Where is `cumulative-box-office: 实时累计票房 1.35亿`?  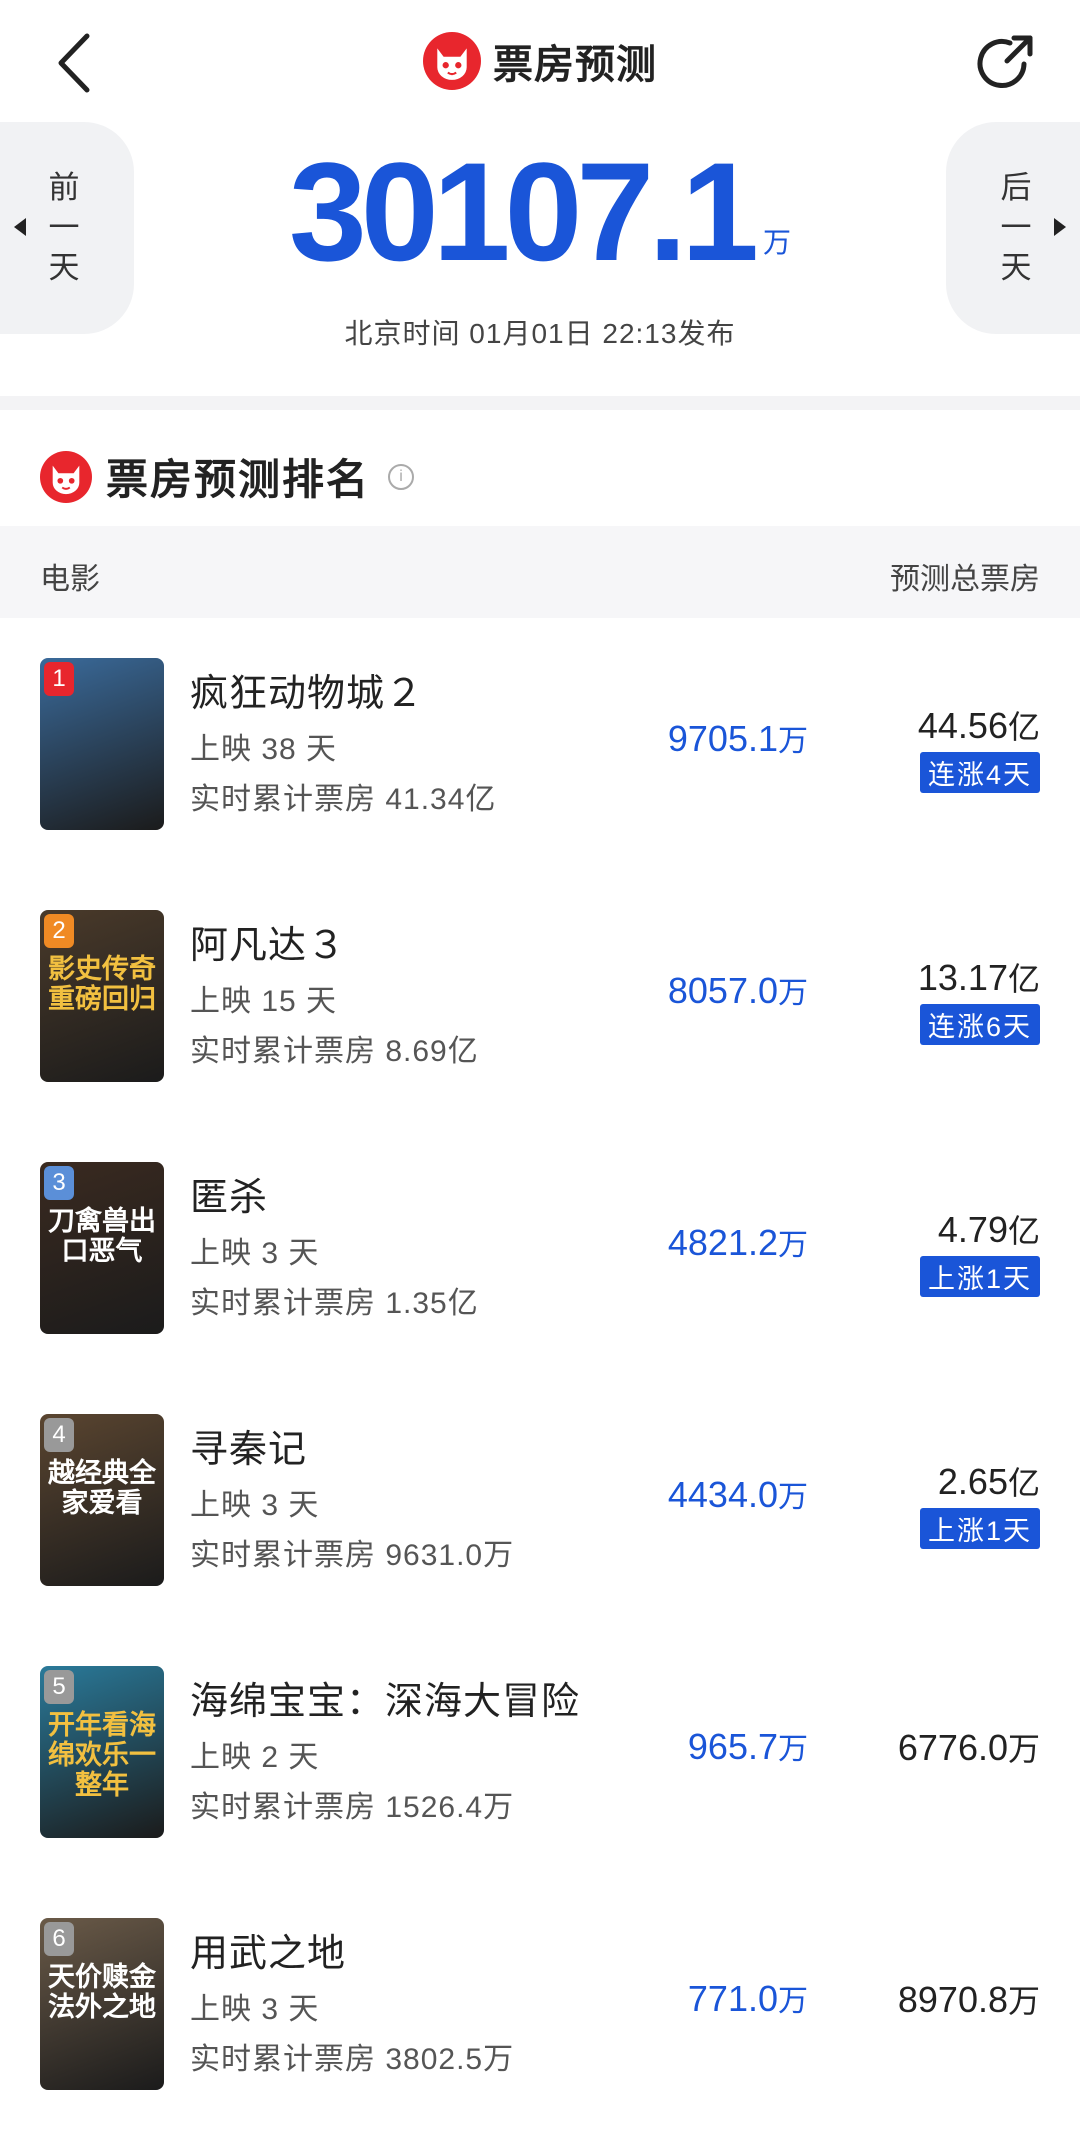
cumulative-box-office: 实时累计票房 1.35亿 is located at coordinates (334, 1303).